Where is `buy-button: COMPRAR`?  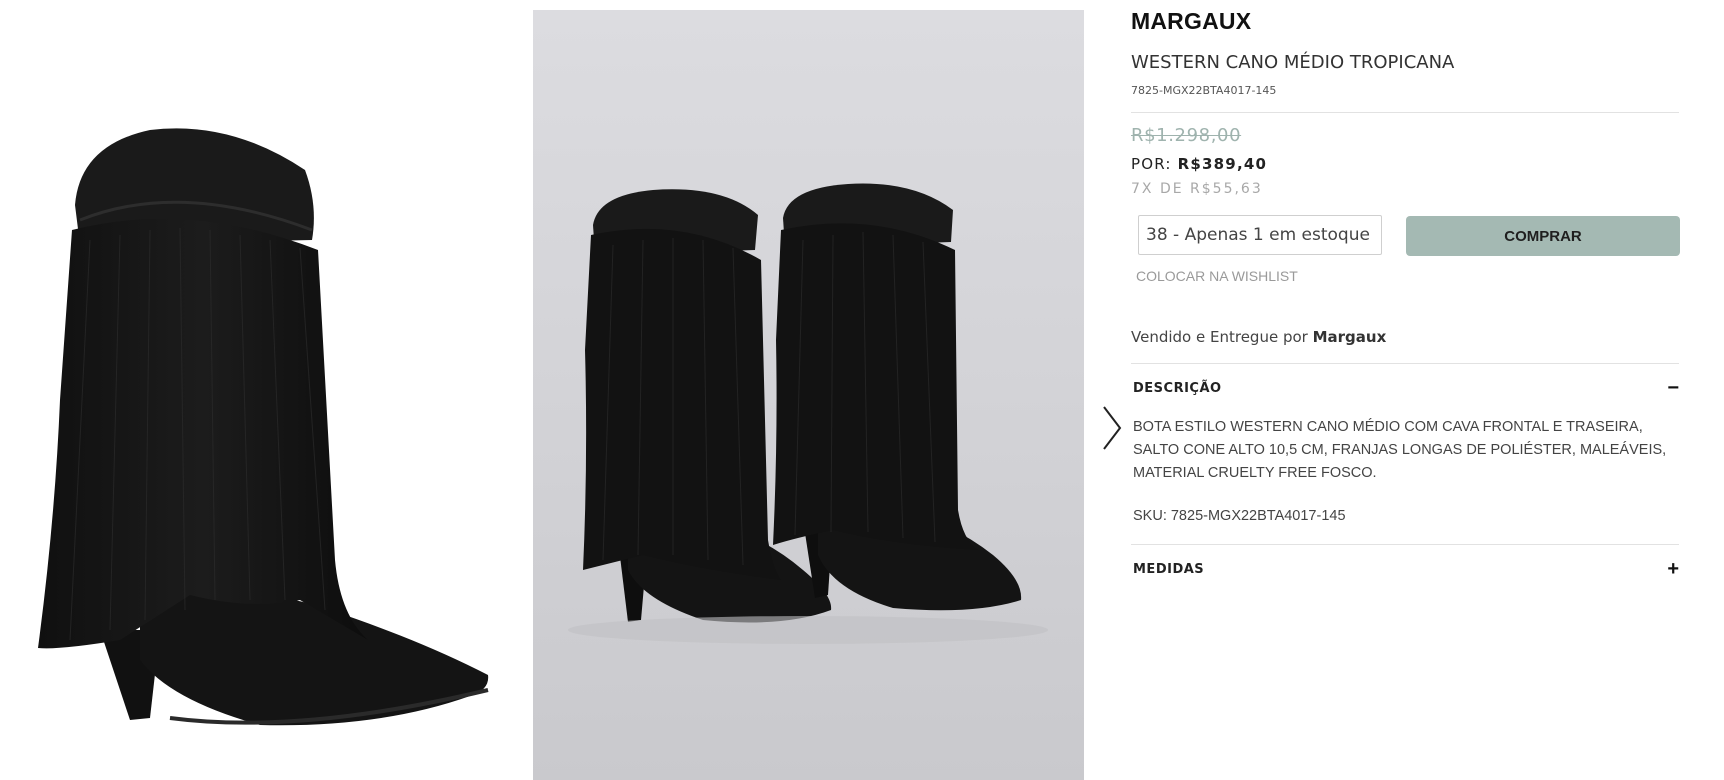
buy-button: COMPRAR is located at coordinates (1543, 236).